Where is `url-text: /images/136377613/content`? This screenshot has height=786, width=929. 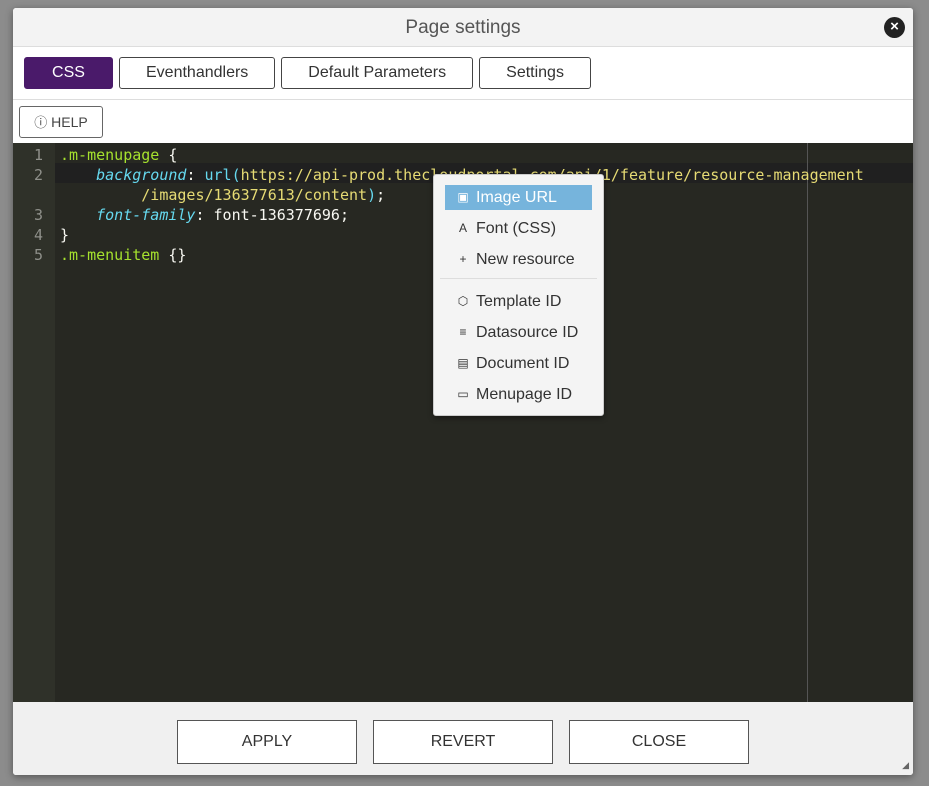 url-text: /images/136377613/content is located at coordinates (254, 195).